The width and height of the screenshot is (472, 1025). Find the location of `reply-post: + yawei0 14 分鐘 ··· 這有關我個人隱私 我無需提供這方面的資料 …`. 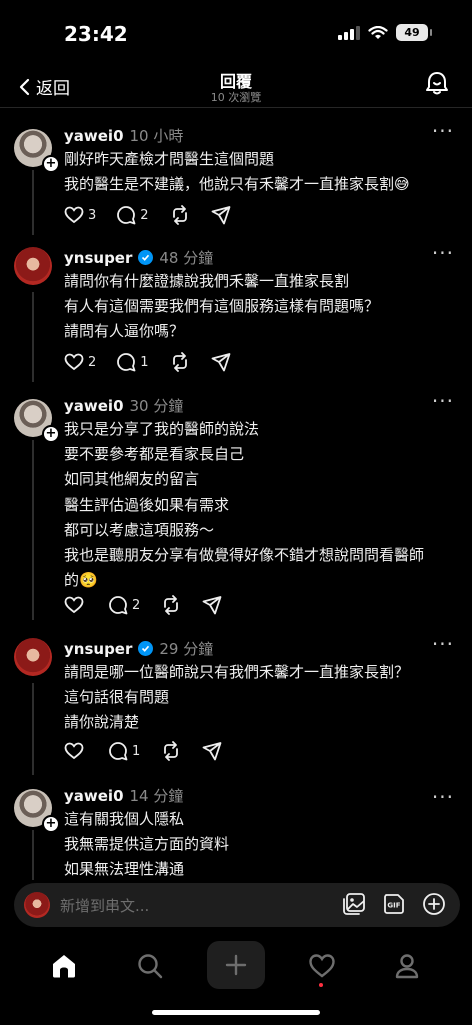

reply-post: + yawei0 14 分鐘 ··· 這有關我個人隱私 我無需提供這方面的資料 … is located at coordinates (236, 832).